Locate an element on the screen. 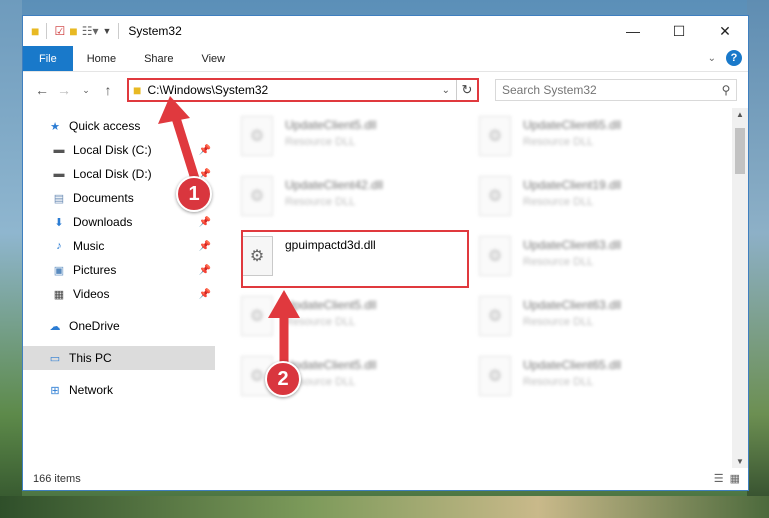 Image resolution: width=769 pixels, height=518 pixels. arrow-one-shaft is located at coordinates (186, 150).